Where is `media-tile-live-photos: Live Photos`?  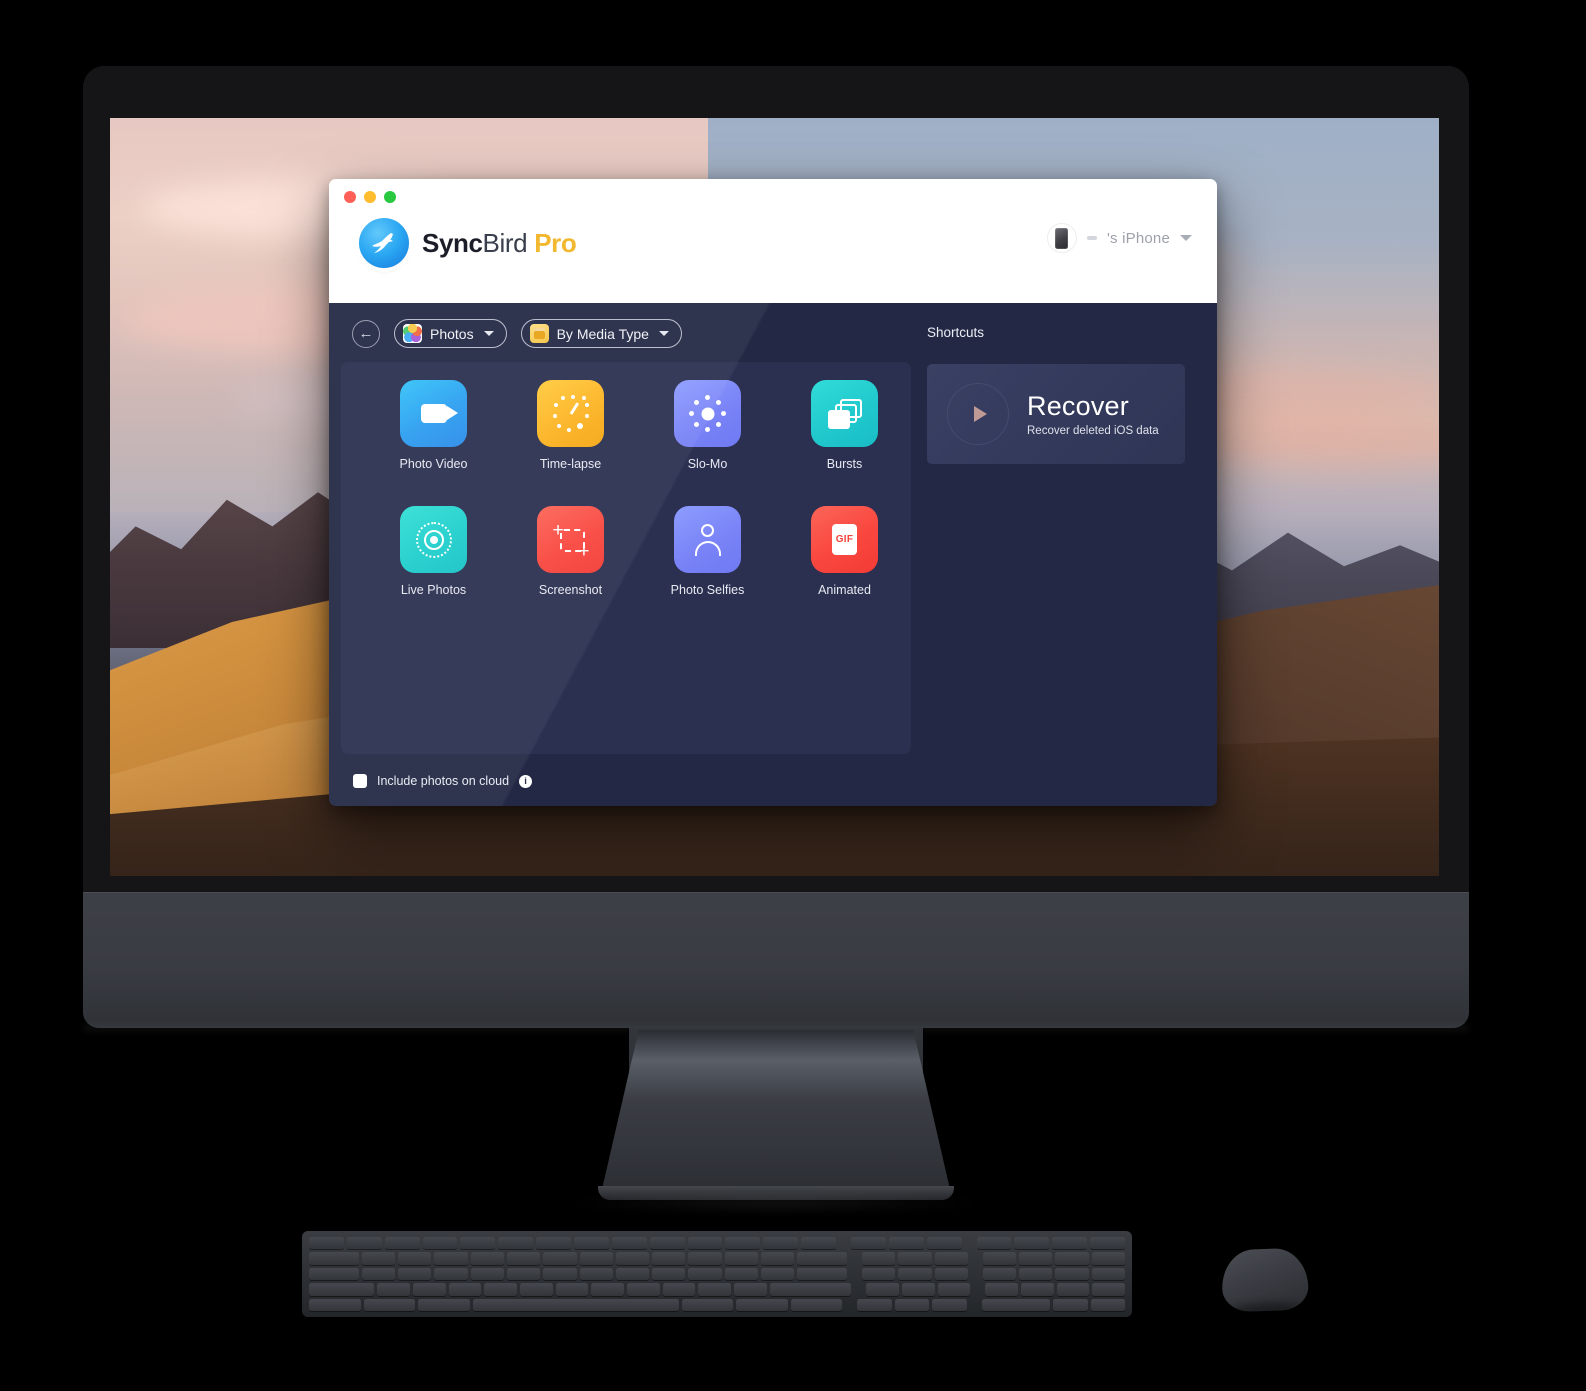
media-tile-live-photos: Live Photos is located at coordinates (433, 551).